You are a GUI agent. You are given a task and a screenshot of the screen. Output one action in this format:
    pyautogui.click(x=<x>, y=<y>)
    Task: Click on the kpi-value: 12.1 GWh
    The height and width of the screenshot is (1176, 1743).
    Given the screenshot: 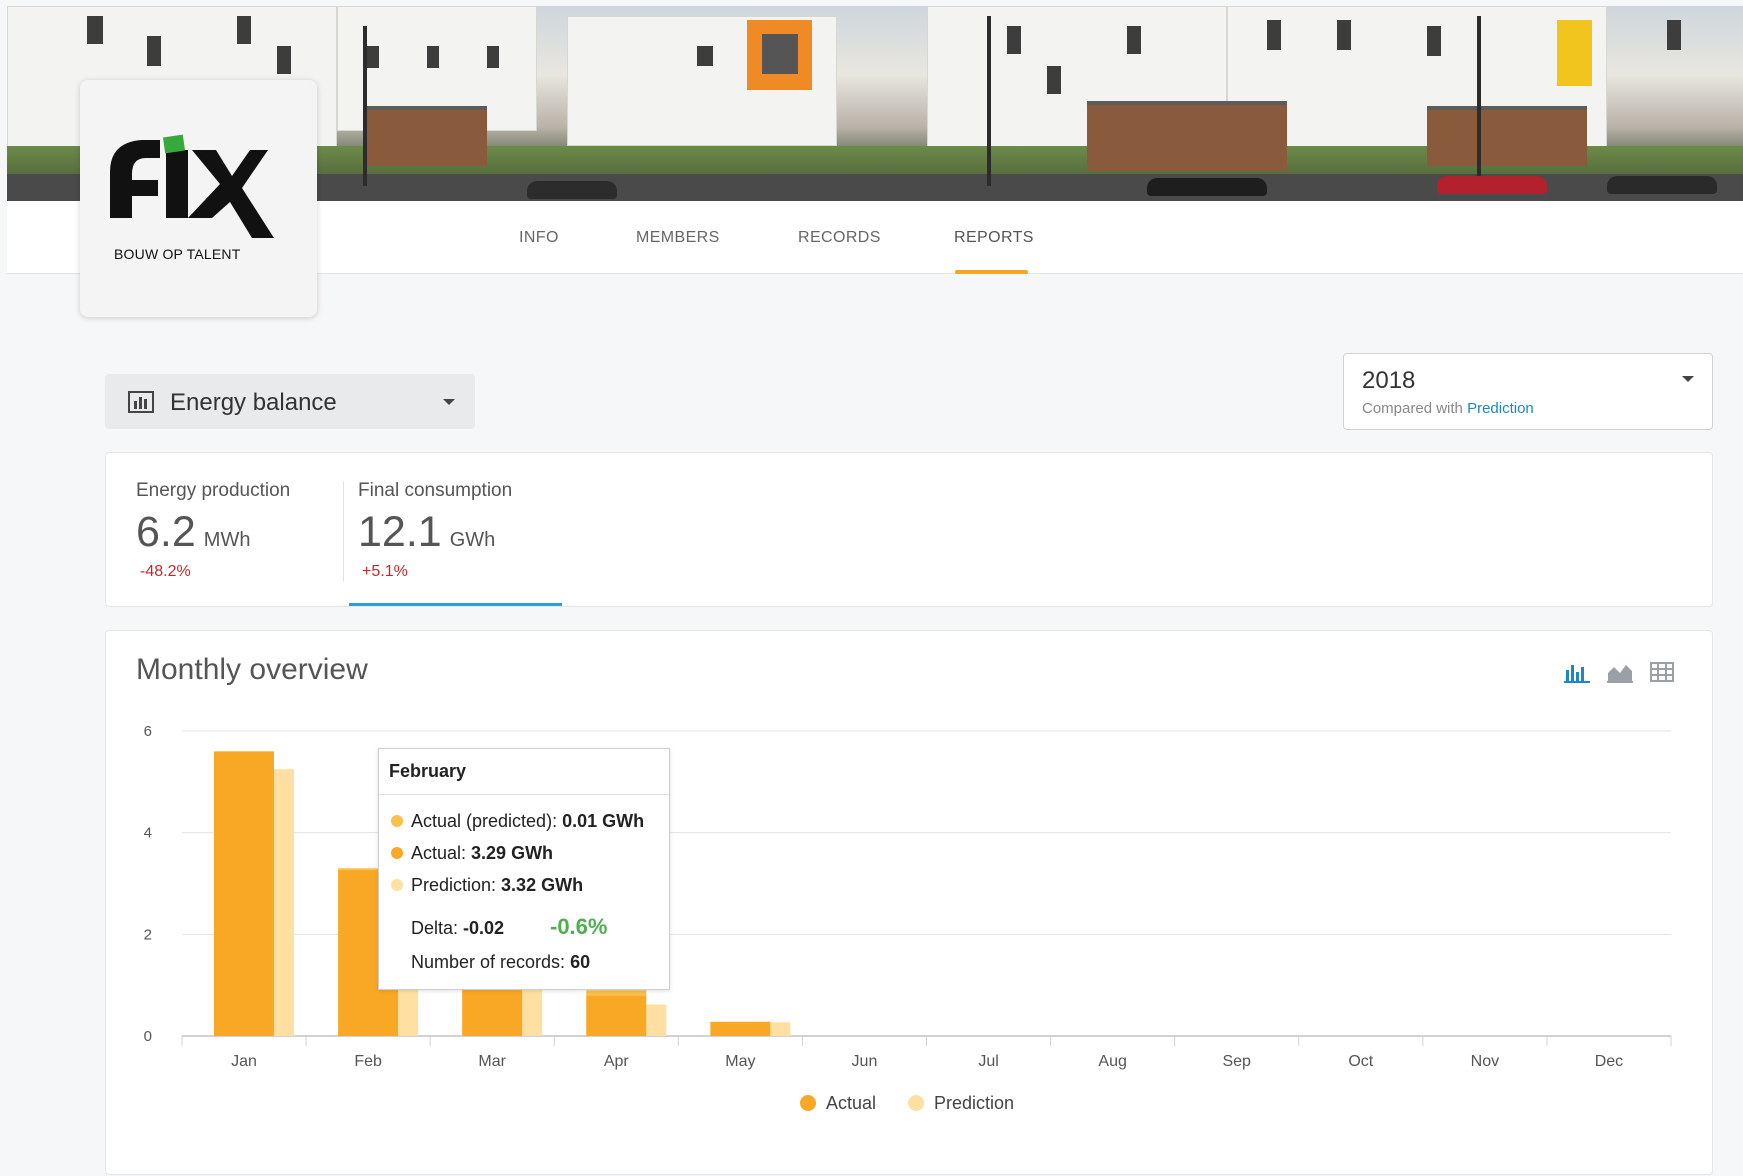 What is the action you would take?
    pyautogui.click(x=427, y=532)
    